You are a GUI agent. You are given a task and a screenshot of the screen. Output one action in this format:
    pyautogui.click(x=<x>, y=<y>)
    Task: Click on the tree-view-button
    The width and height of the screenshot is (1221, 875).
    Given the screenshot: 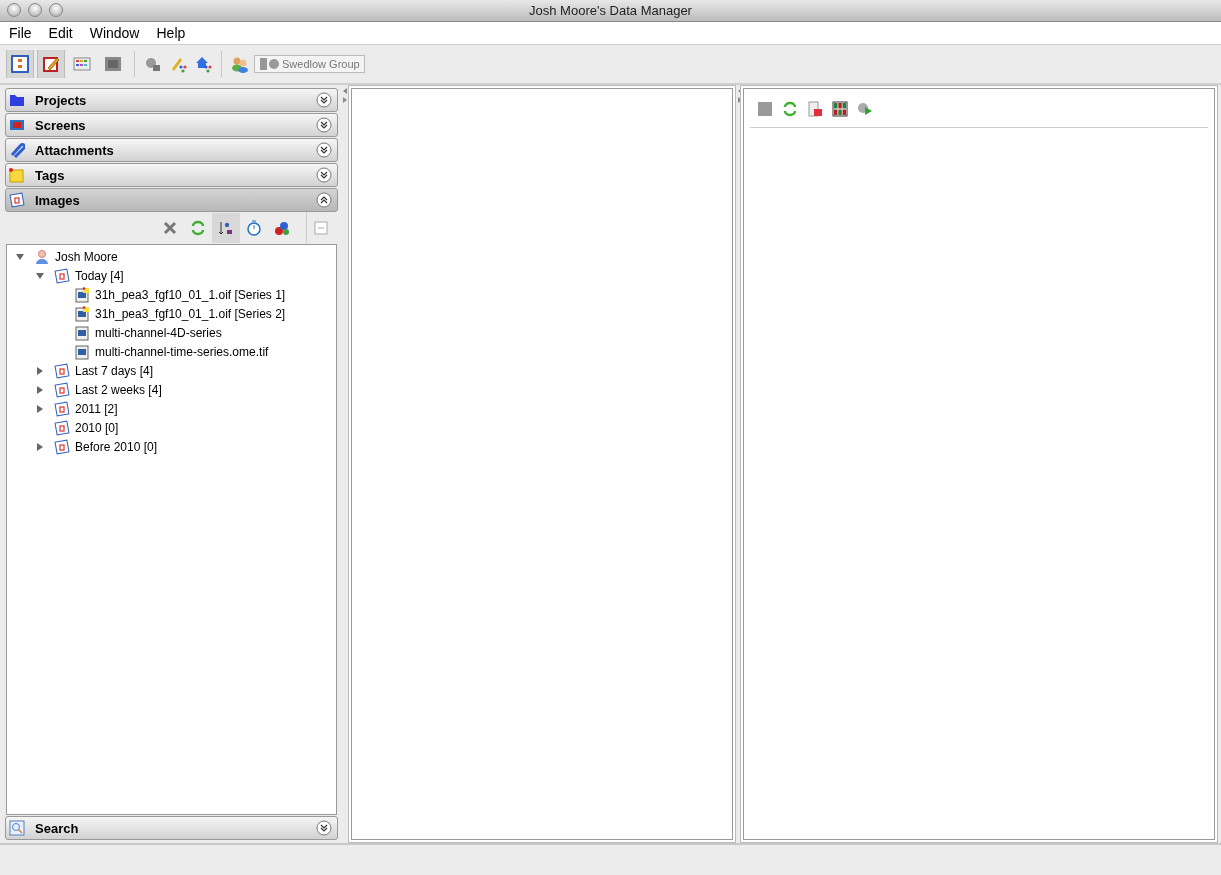 What is the action you would take?
    pyautogui.click(x=20, y=64)
    